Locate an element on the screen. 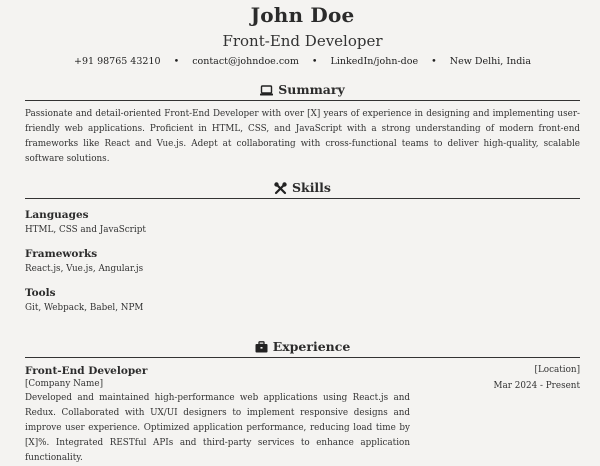 The image size is (600, 466). linkedin-link: LinkedIn/john-doe is located at coordinates (375, 61).